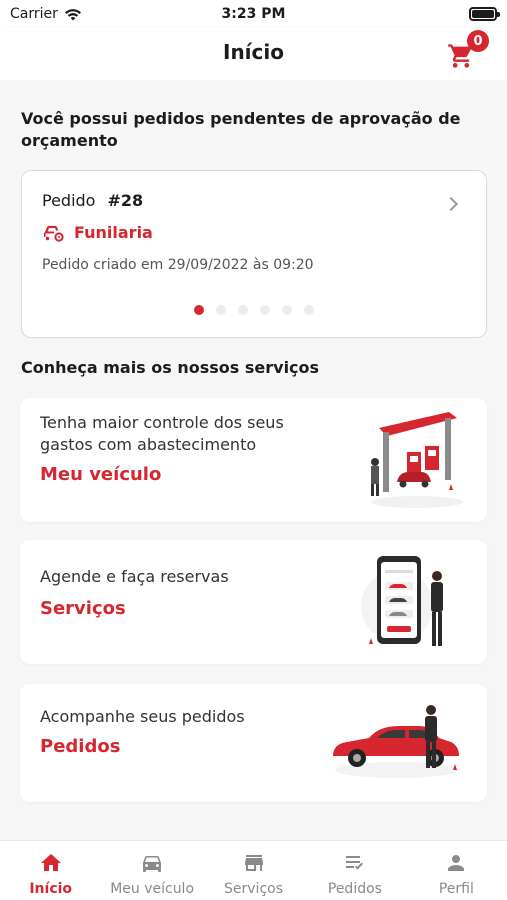 The height and width of the screenshot is (900, 507). What do you see at coordinates (51, 889) in the screenshot?
I see `tab-label: Início` at bounding box center [51, 889].